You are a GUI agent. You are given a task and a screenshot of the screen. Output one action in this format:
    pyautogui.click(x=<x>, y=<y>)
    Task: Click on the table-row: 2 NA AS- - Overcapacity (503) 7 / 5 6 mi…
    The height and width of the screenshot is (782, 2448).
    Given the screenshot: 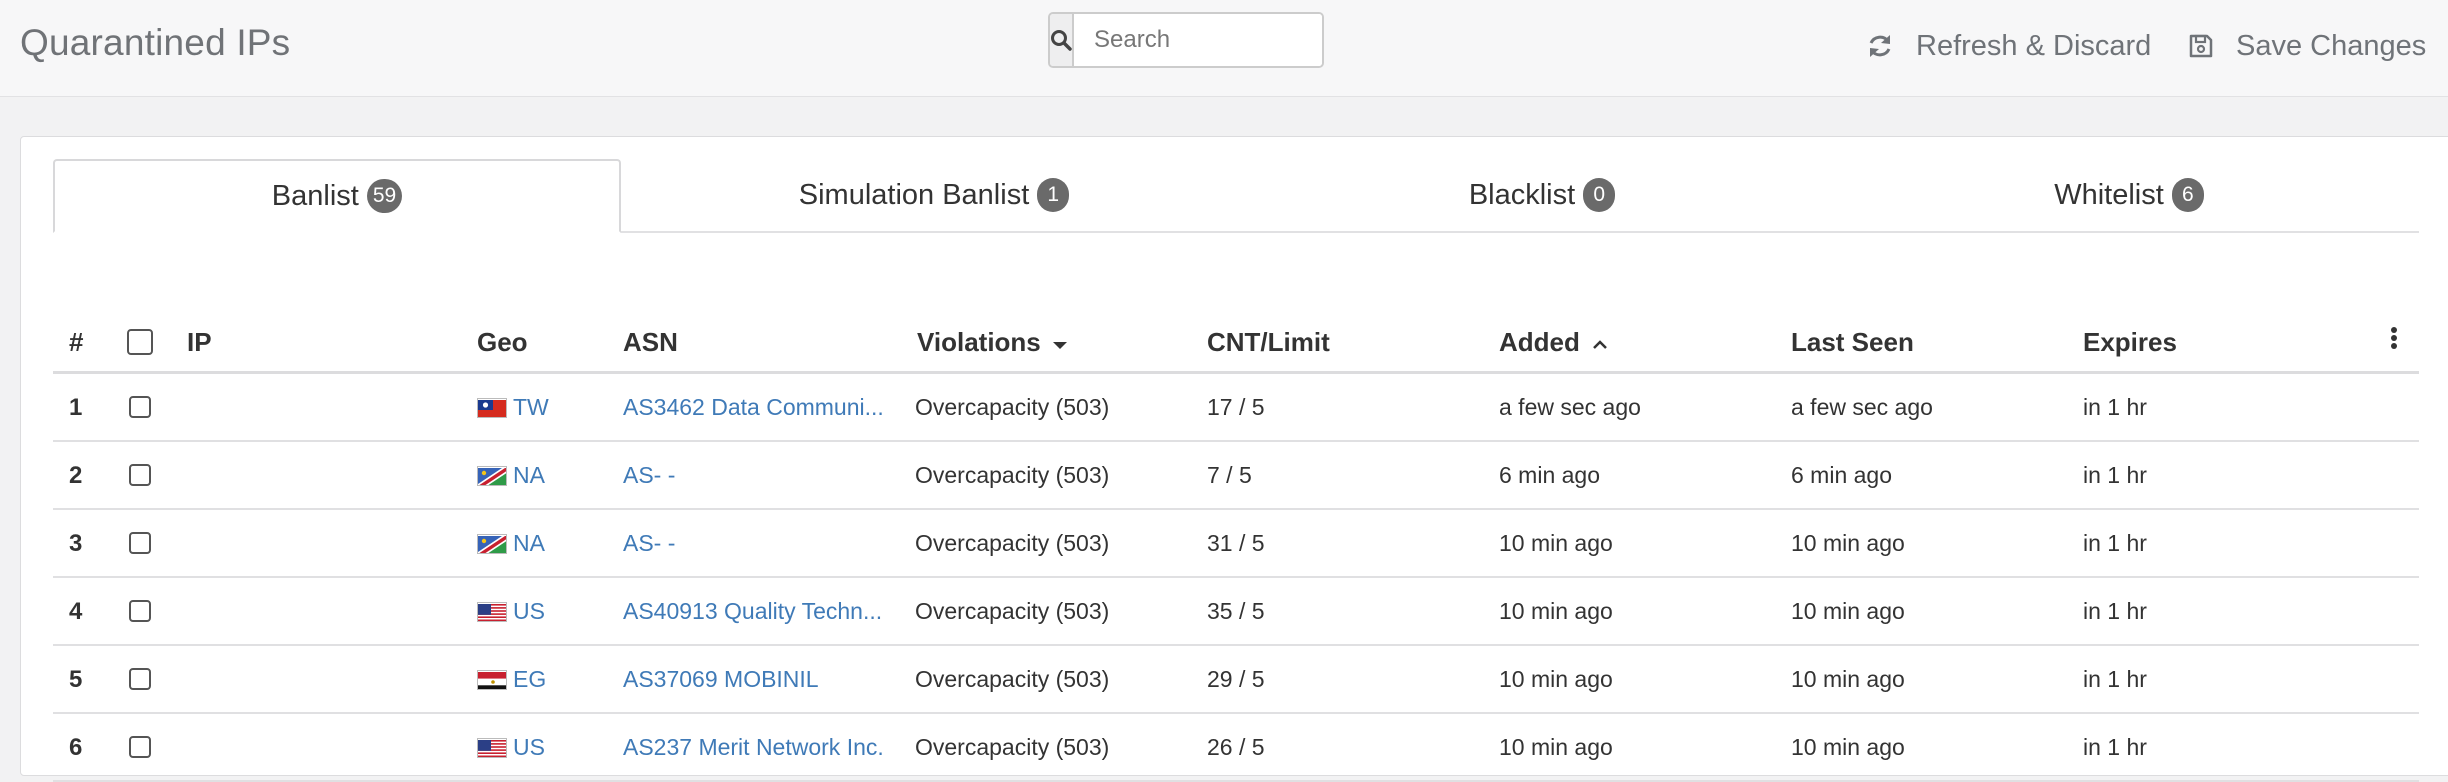 What is the action you would take?
    pyautogui.click(x=1236, y=476)
    